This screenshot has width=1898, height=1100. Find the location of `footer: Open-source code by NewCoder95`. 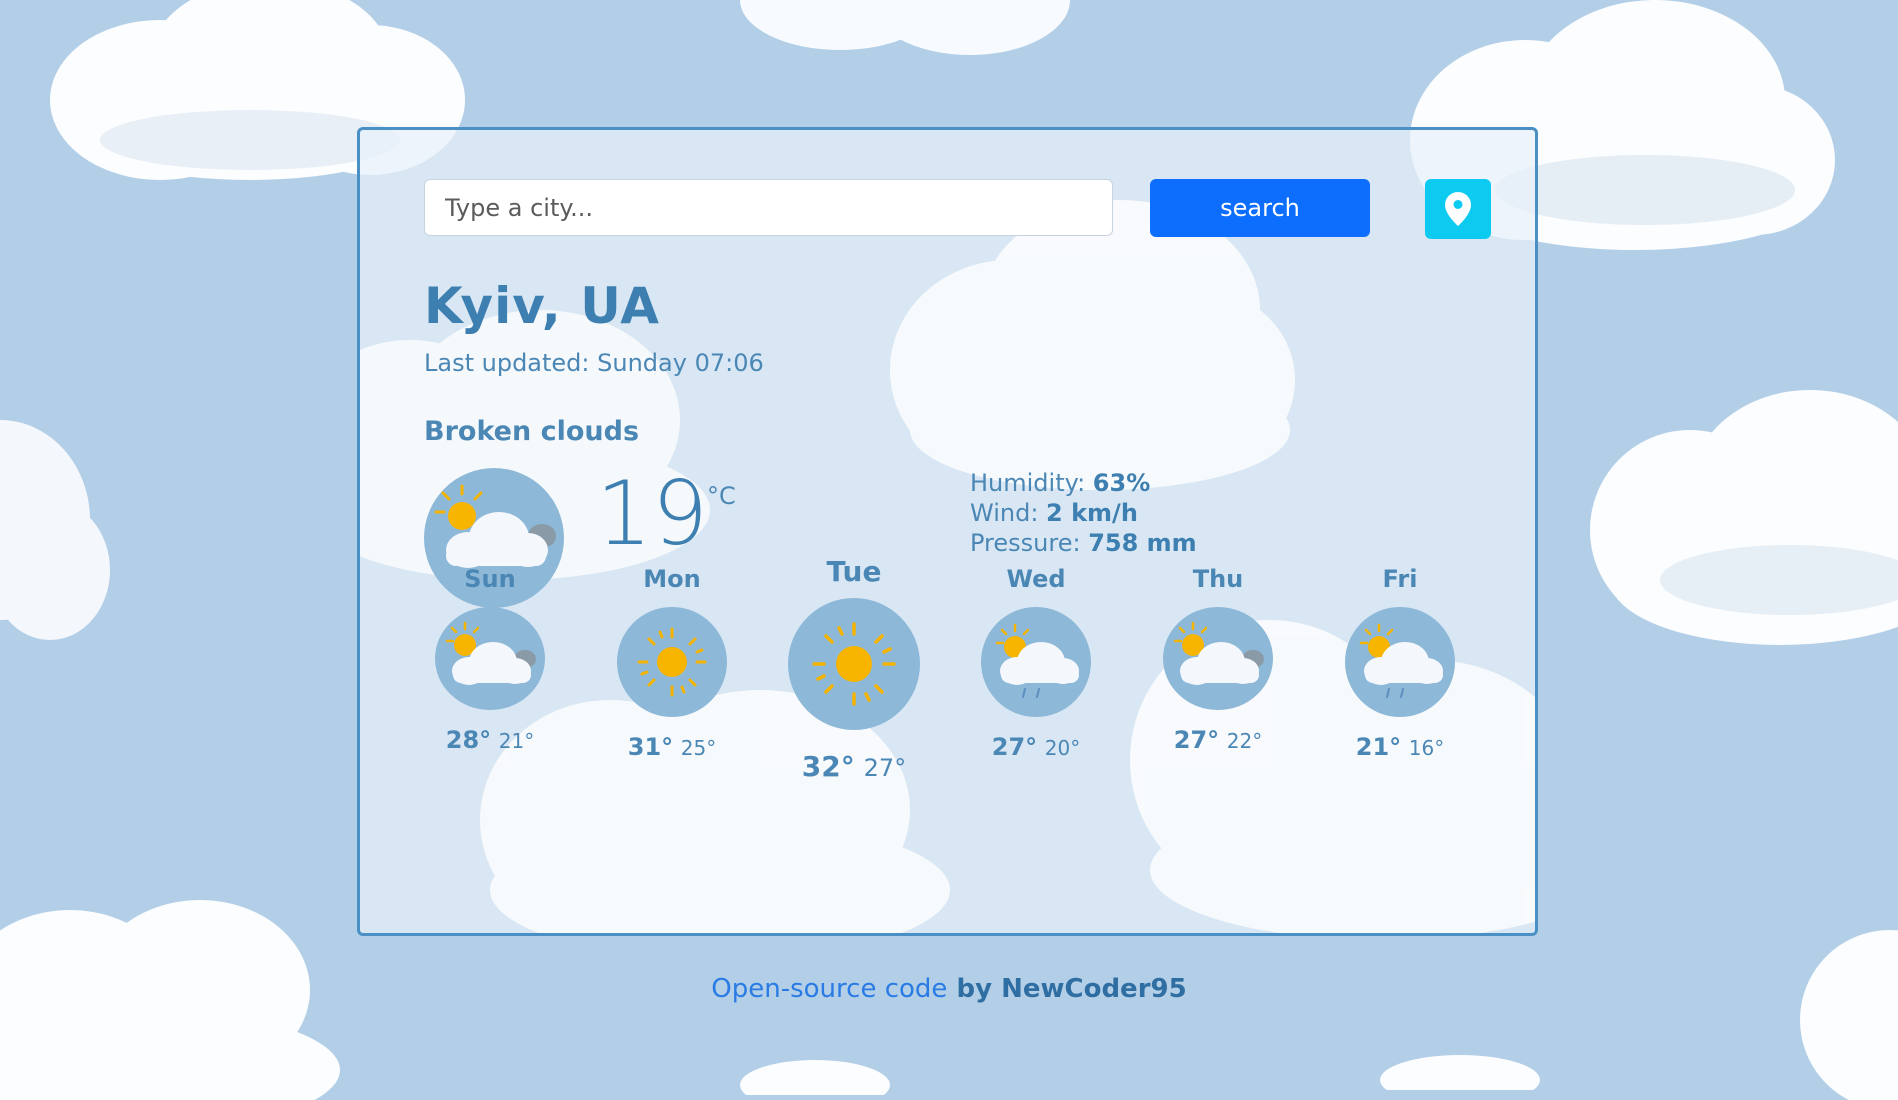

footer: Open-source code by NewCoder95 is located at coordinates (949, 989).